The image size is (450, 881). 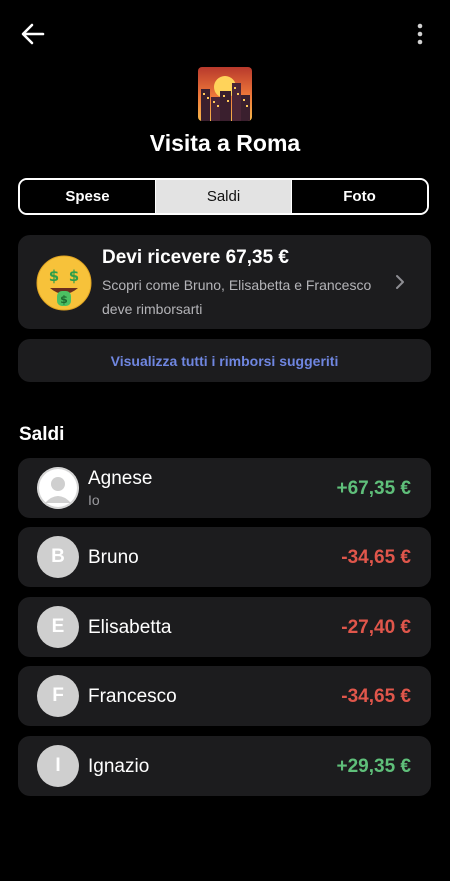 I want to click on city-sunset-icon, so click(x=225, y=94).